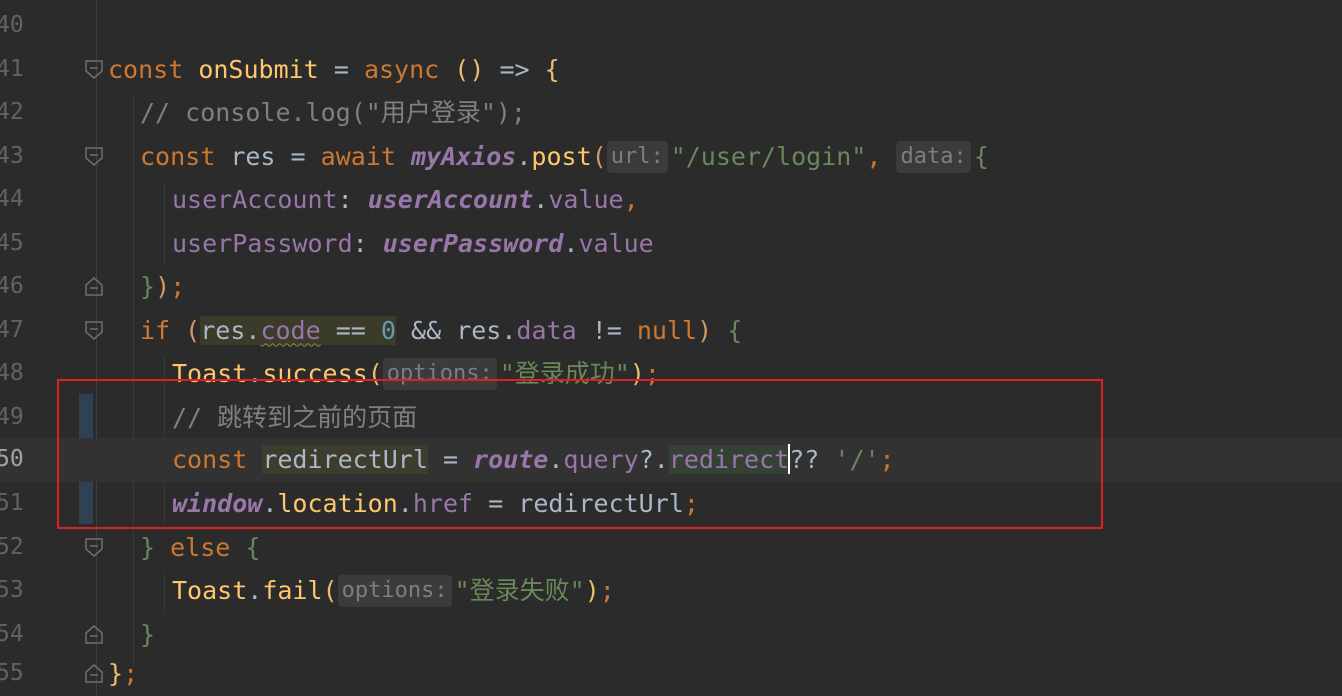 The width and height of the screenshot is (1342, 696). I want to click on code-text: userPassword: userPassword.value, so click(413, 243).